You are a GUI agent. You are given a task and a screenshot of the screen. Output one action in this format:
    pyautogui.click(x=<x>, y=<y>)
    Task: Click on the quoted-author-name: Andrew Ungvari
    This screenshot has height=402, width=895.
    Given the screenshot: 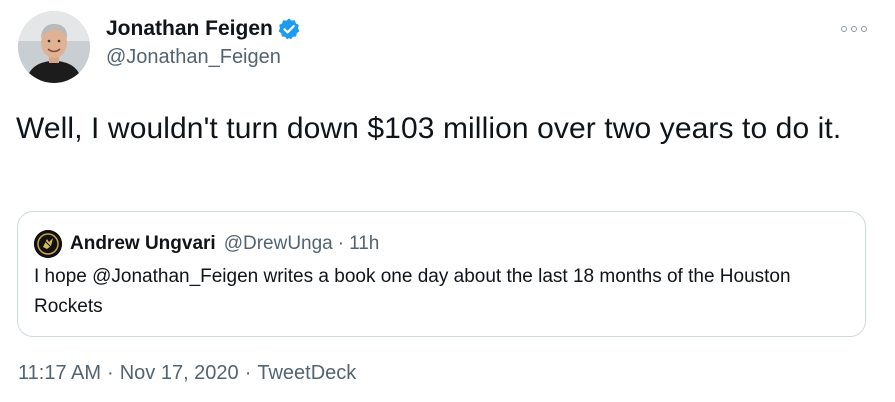 What is the action you would take?
    pyautogui.click(x=143, y=243)
    